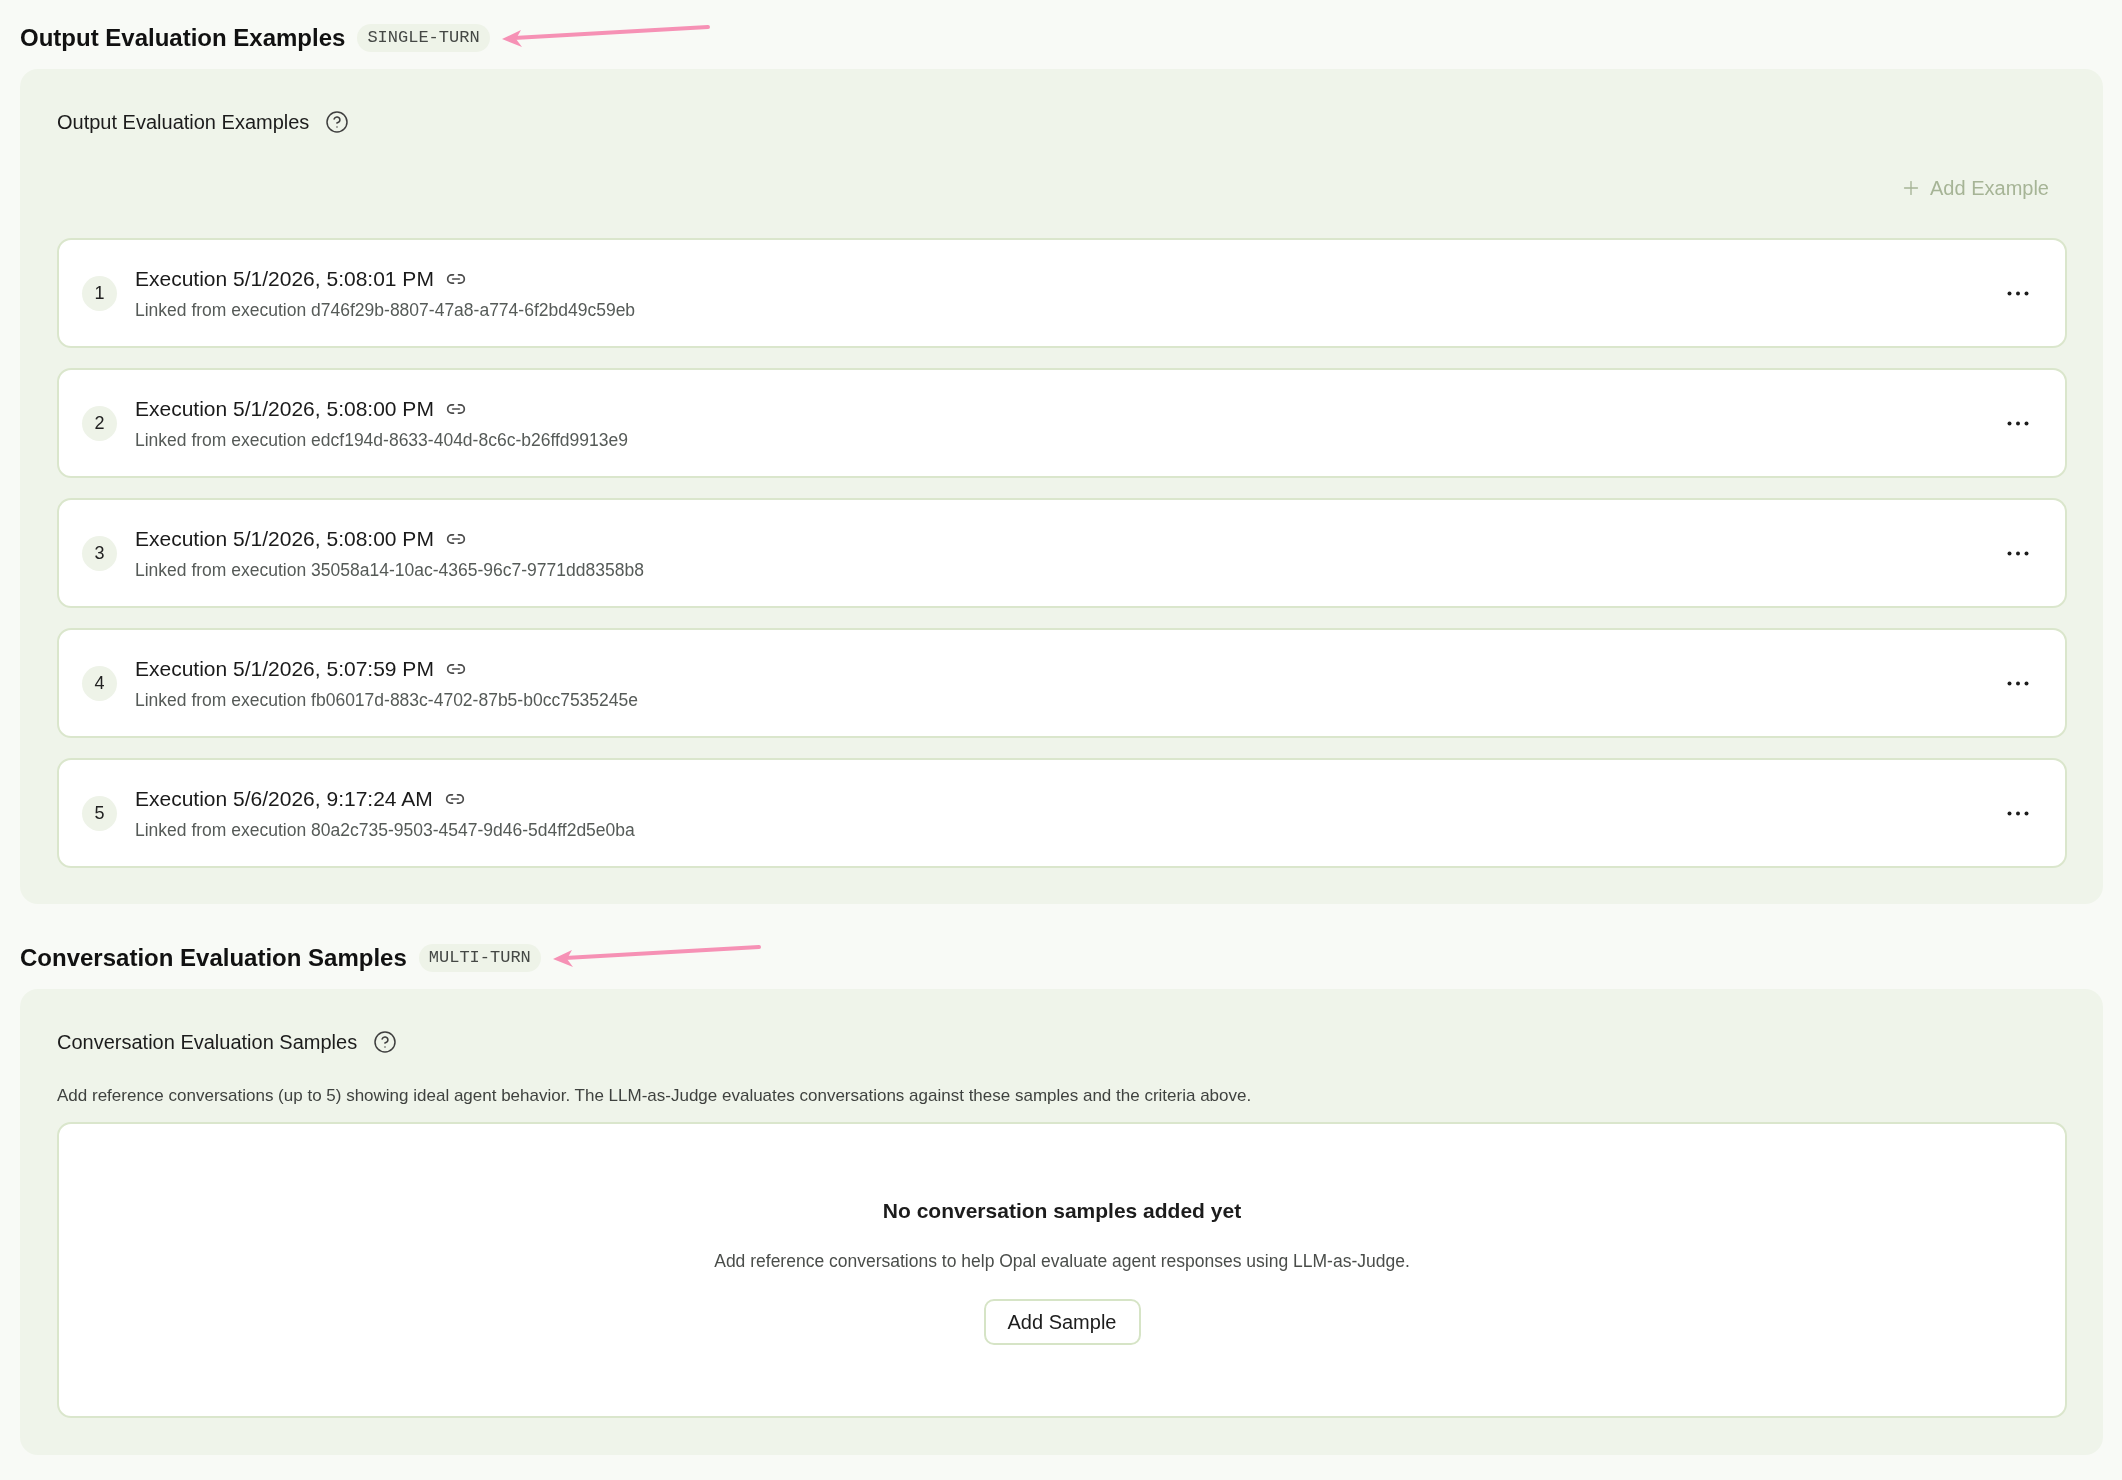  I want to click on section-title: Conversation Evaluation Samples, so click(213, 958).